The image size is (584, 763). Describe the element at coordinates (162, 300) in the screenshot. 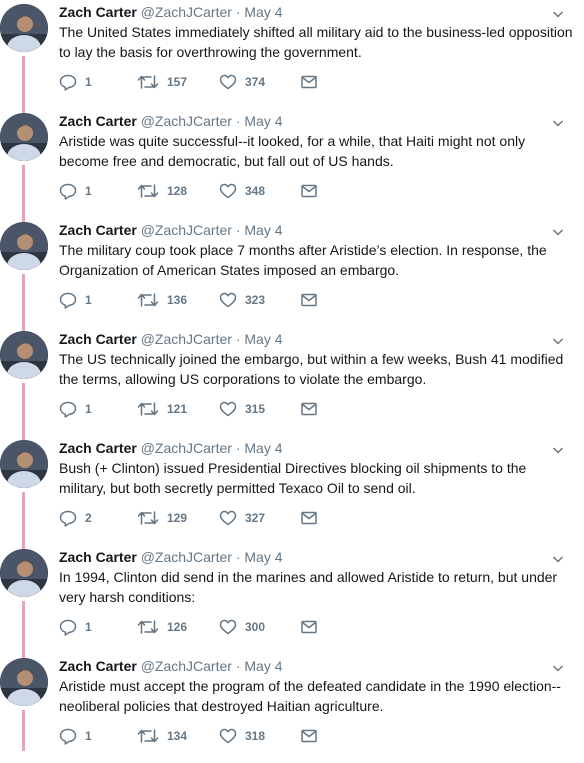

I see `retweet-button: 136` at that location.